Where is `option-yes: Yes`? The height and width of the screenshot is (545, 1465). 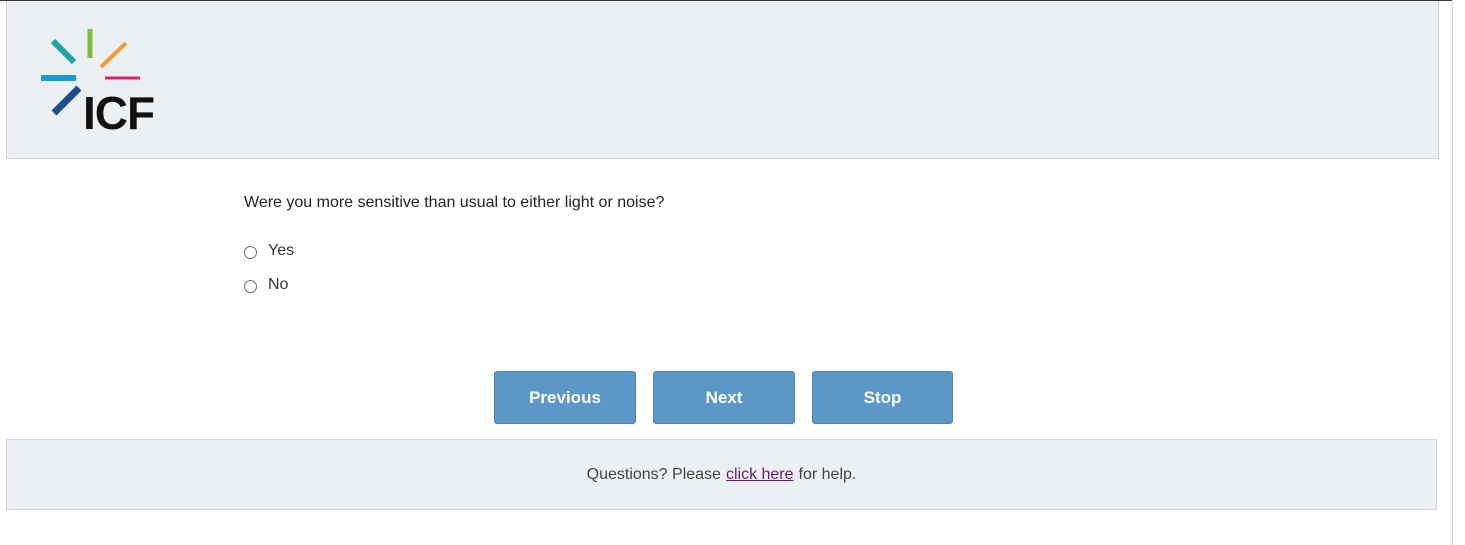
option-yes: Yes is located at coordinates (454, 251).